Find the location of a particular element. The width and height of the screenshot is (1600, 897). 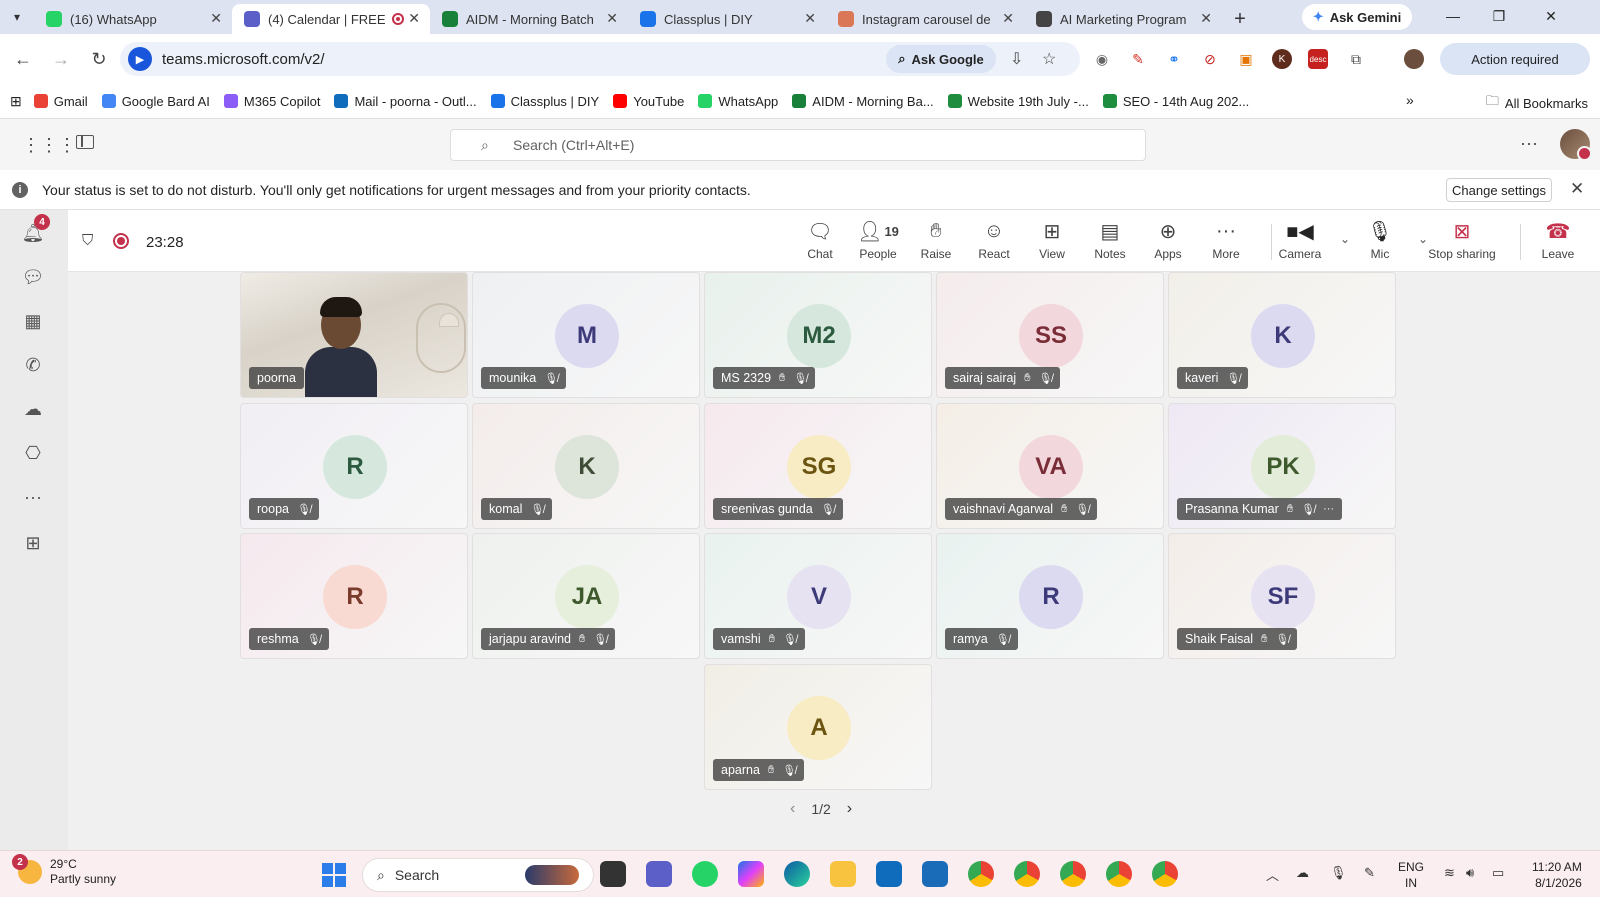

chrome-taskbar-icon is located at coordinates (981, 874).